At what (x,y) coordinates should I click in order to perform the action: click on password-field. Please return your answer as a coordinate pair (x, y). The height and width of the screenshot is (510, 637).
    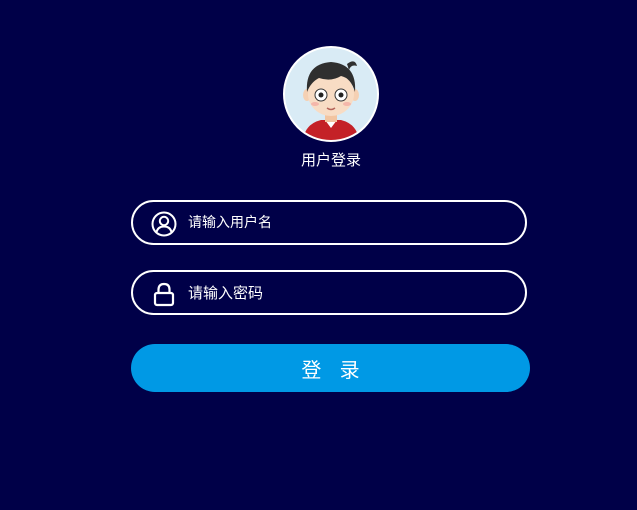
    Looking at the image, I should click on (329, 292).